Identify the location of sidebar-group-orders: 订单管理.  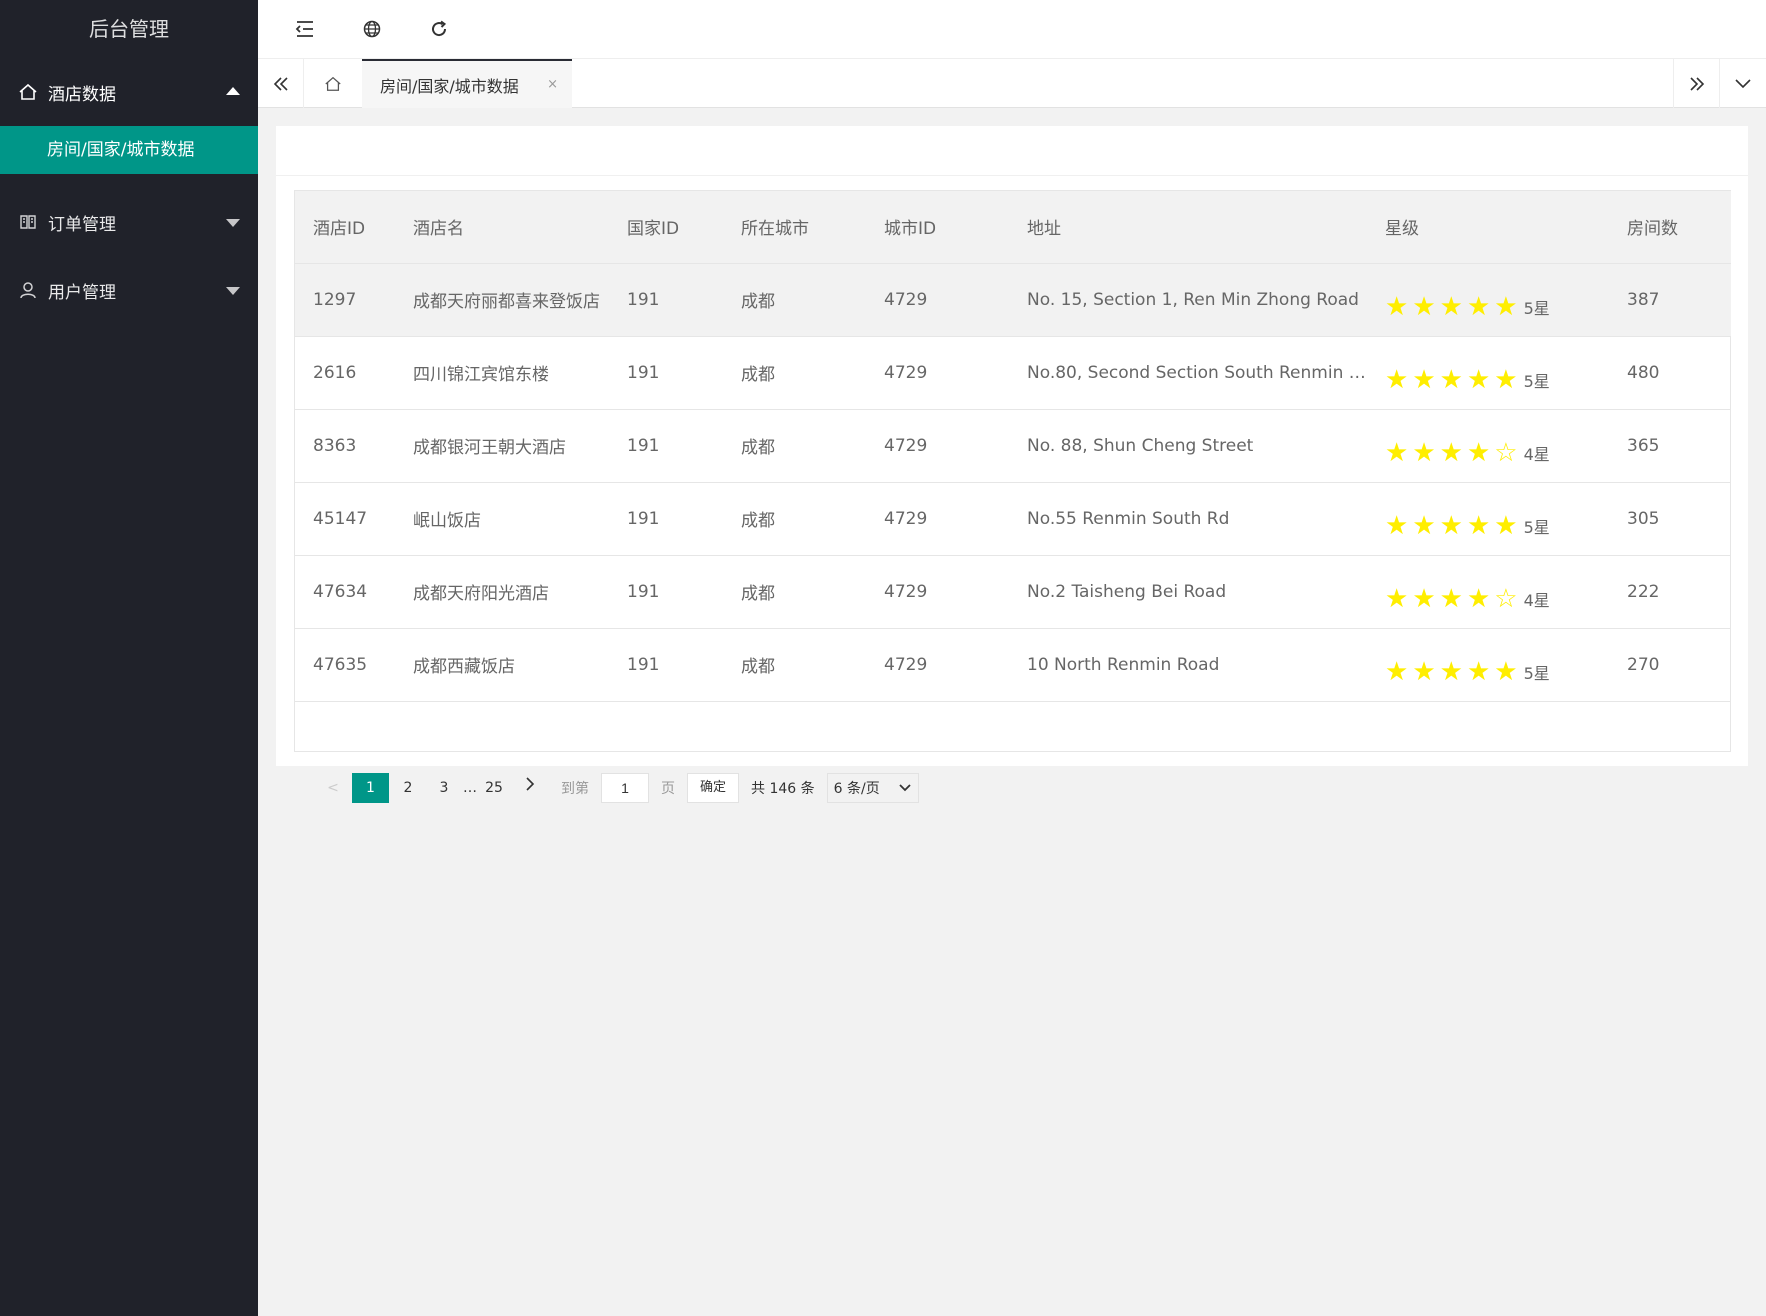
(129, 222).